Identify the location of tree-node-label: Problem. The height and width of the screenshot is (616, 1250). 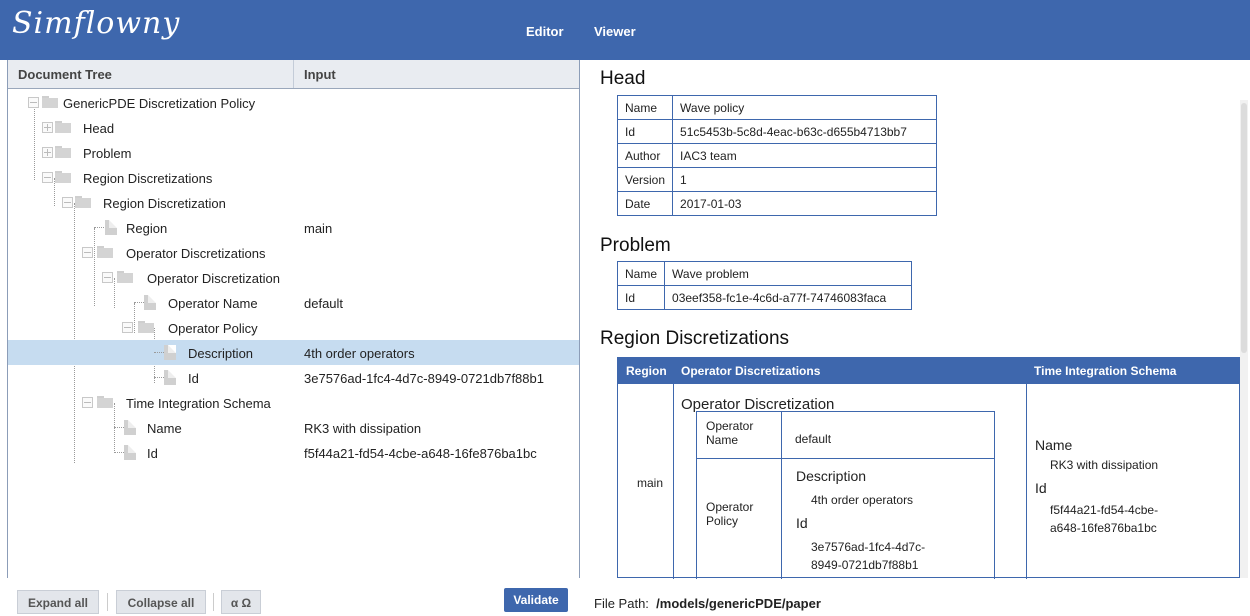
(107, 153).